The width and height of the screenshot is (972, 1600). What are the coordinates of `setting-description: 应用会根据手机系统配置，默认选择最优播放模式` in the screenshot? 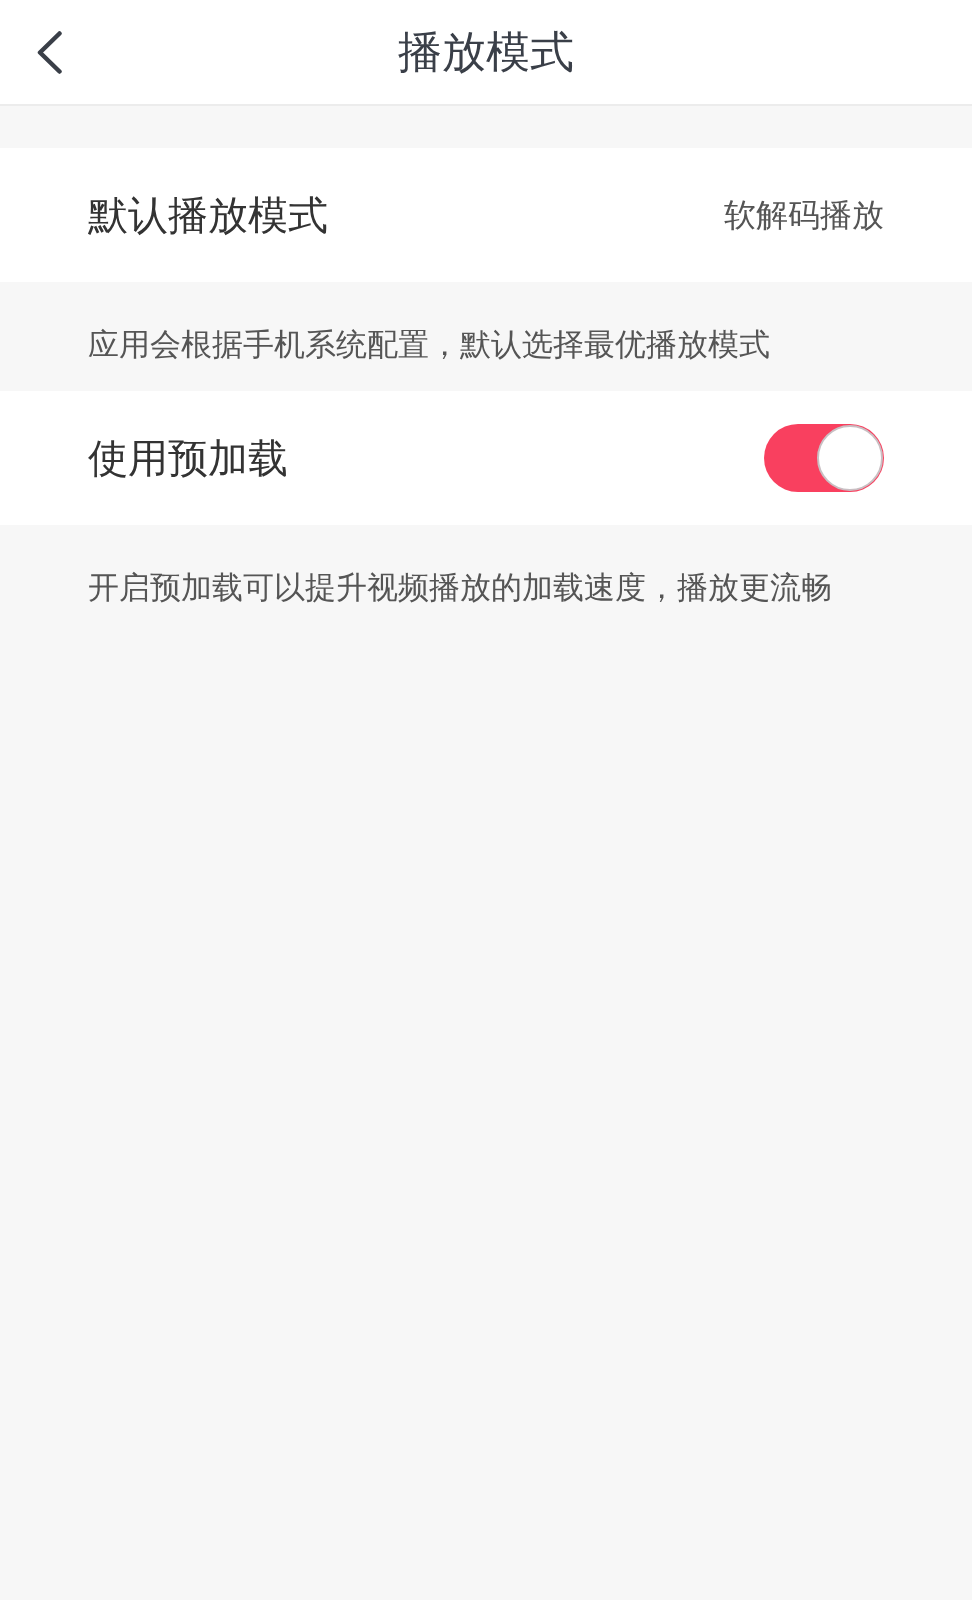 It's located at (429, 345).